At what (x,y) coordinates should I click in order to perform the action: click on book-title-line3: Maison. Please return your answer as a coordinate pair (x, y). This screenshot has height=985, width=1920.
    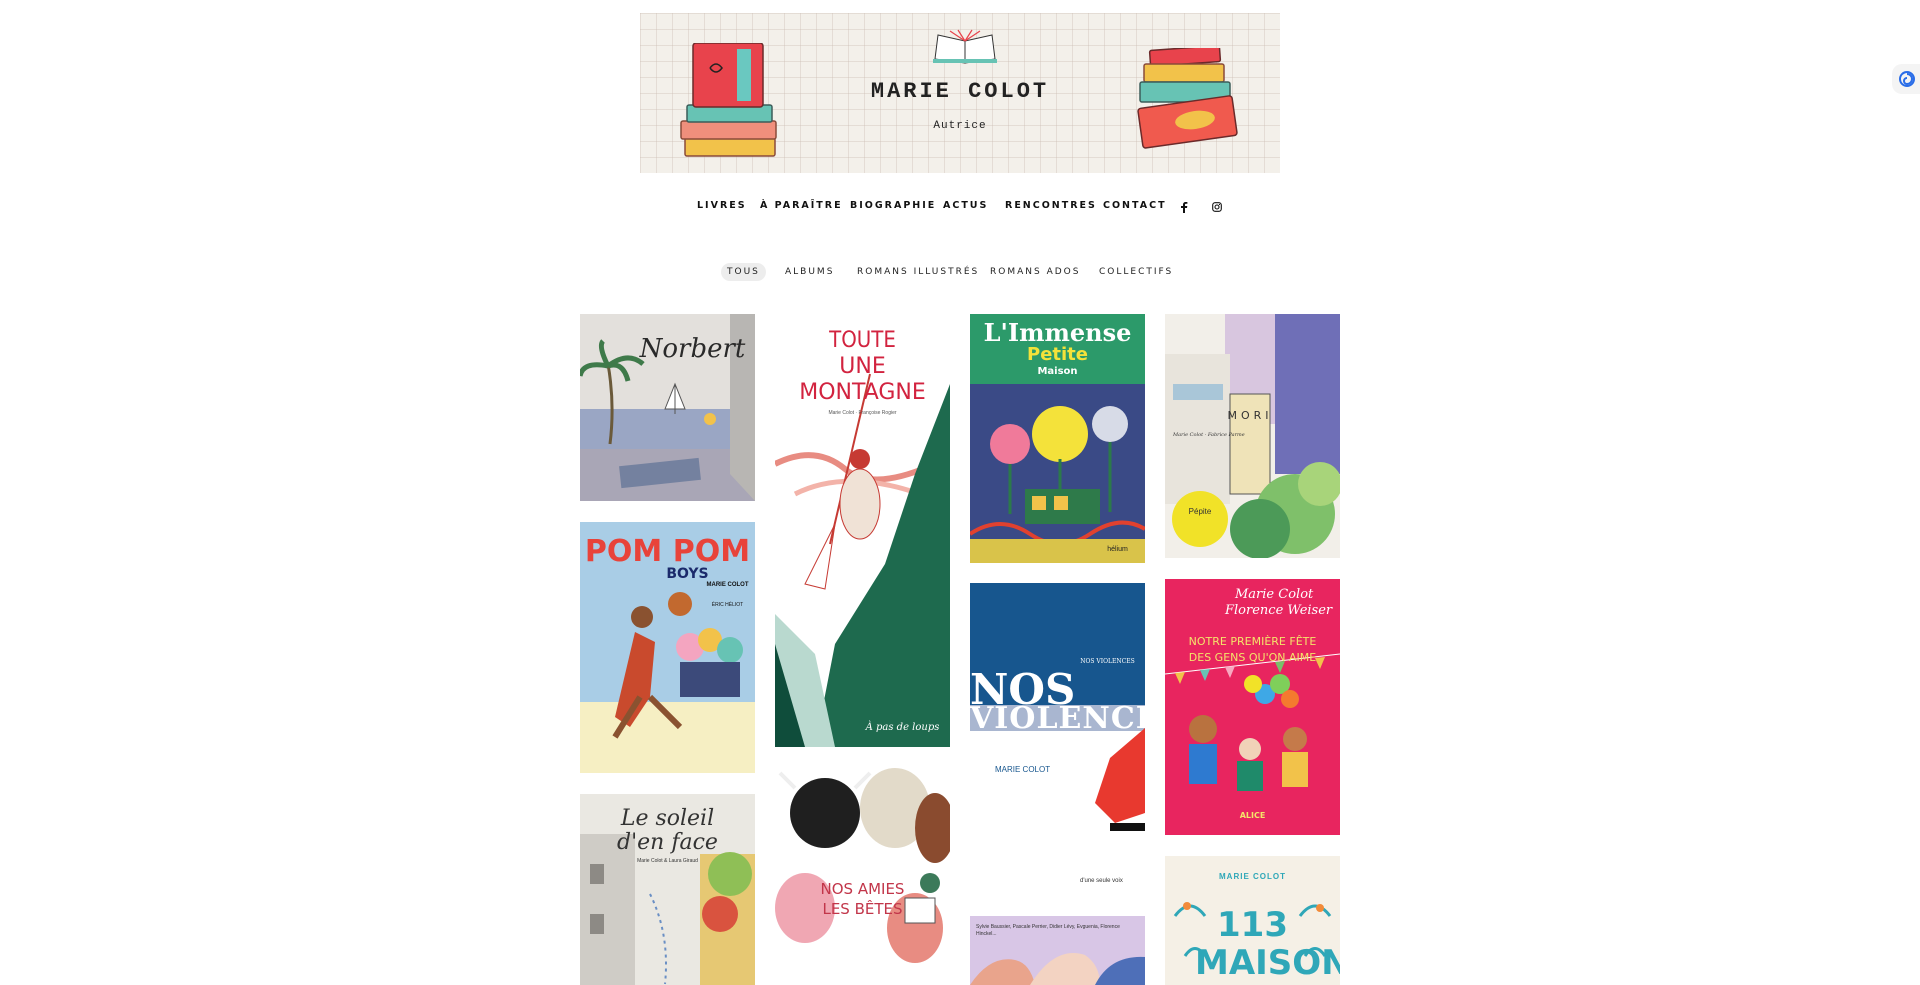
    Looking at the image, I should click on (1057, 371).